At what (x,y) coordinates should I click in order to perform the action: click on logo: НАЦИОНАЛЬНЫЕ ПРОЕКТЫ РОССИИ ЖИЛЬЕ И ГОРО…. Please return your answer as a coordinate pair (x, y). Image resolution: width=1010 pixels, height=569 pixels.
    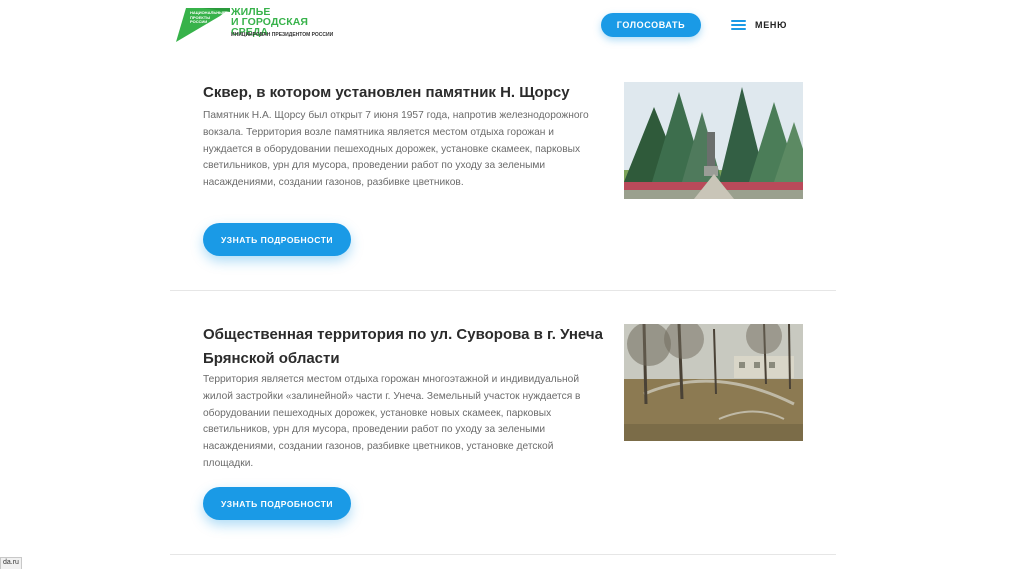
    Looking at the image, I should click on (256, 25).